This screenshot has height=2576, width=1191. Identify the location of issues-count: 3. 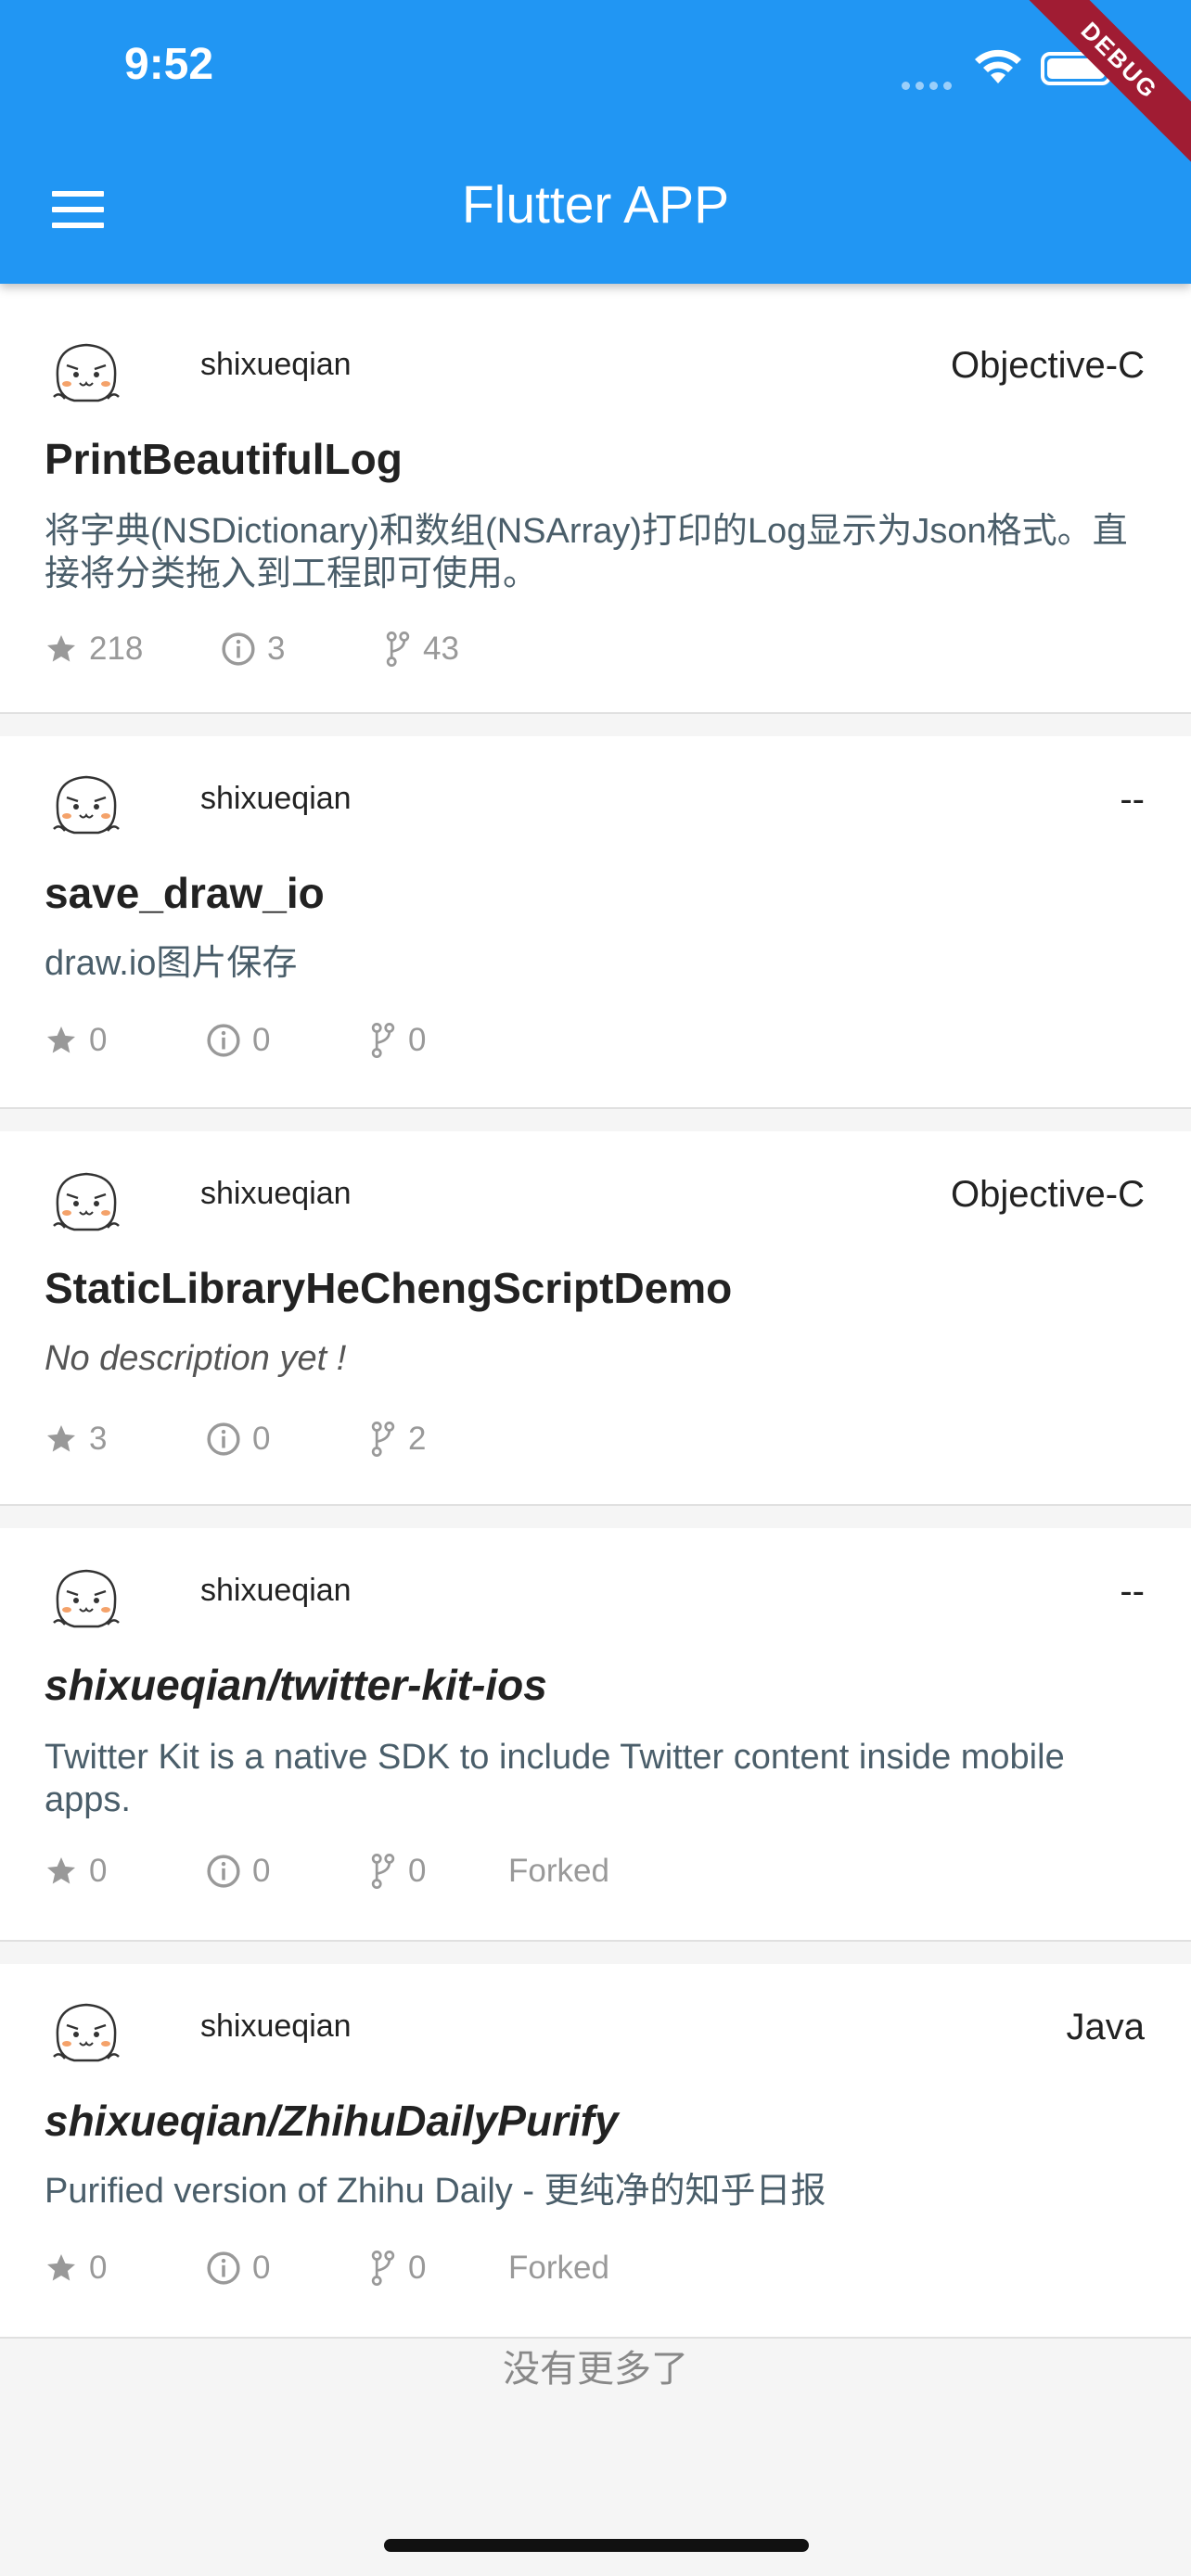
(276, 649).